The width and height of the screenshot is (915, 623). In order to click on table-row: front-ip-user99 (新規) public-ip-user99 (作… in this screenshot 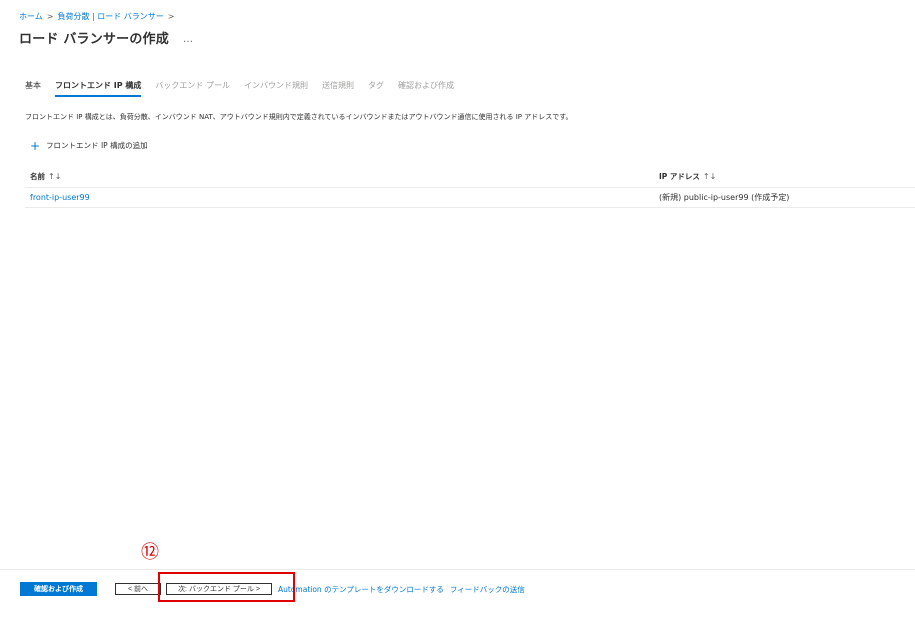, I will do `click(470, 198)`.